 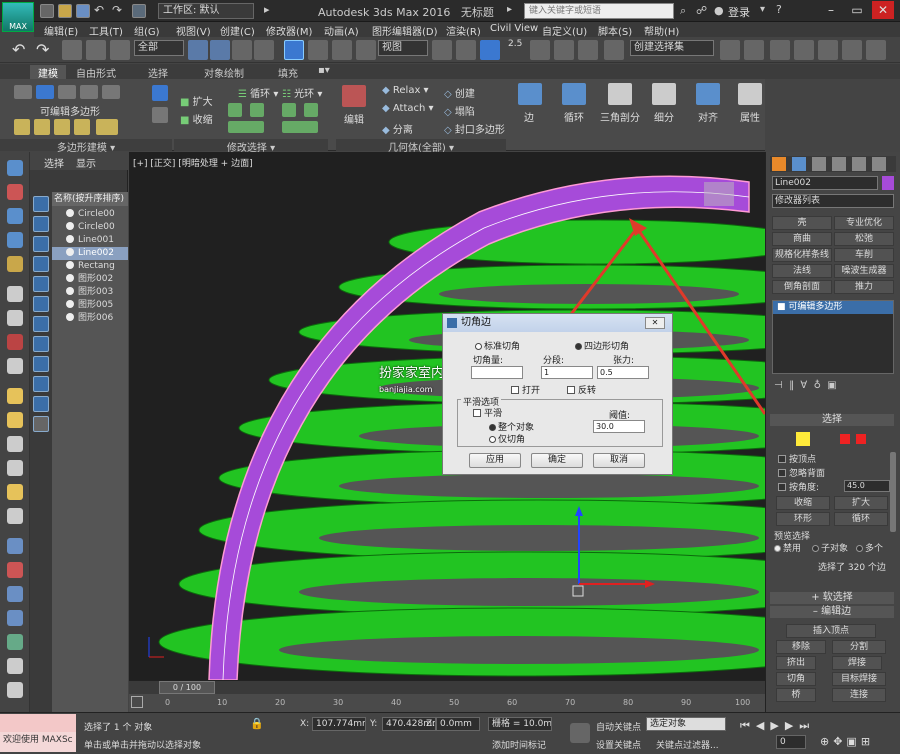 I want to click on track-bar: 0 10 20 30 40 50 60 70 80 90 100, so click(x=447, y=703).